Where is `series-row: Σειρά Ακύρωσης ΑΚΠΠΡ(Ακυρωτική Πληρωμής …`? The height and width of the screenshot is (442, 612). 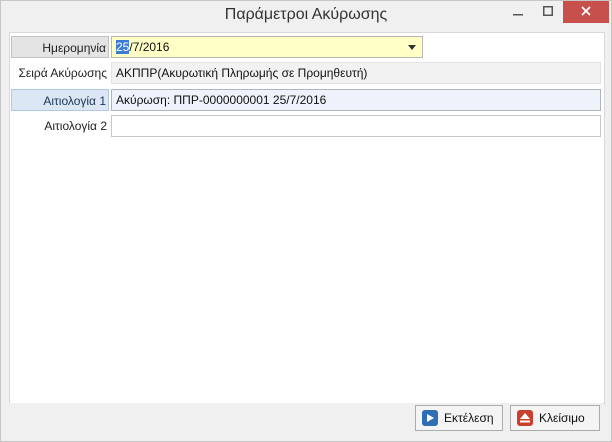 series-row: Σειρά Ακύρωσης ΑΚΠΠΡ(Ακυρωτική Πληρωμής … is located at coordinates (307, 73).